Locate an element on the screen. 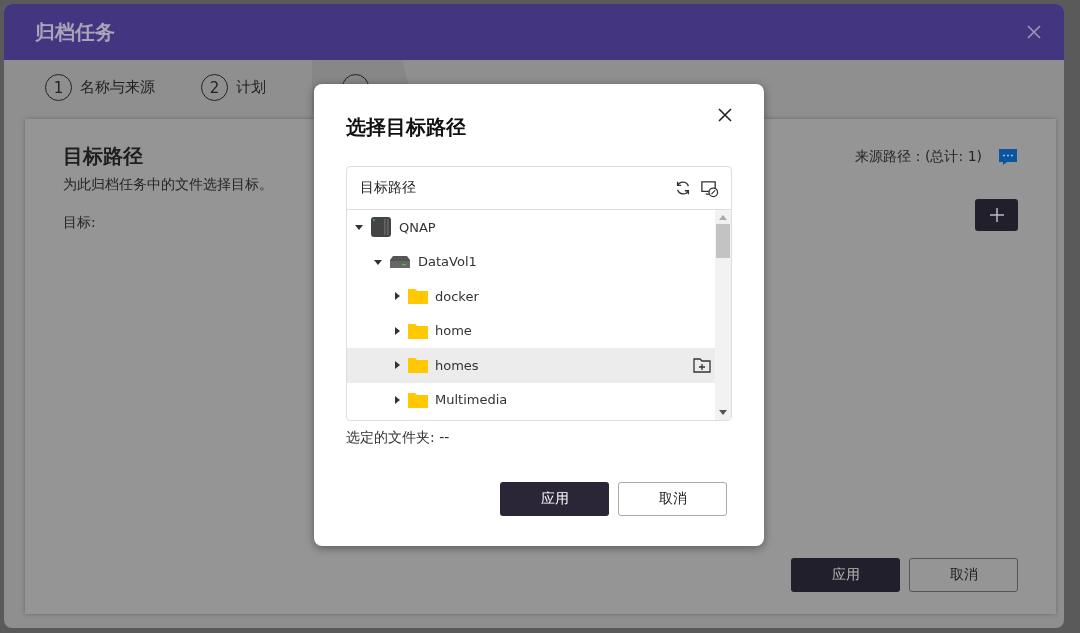 This screenshot has width=1080, height=633. tree-item: Multimedia is located at coordinates (531, 399).